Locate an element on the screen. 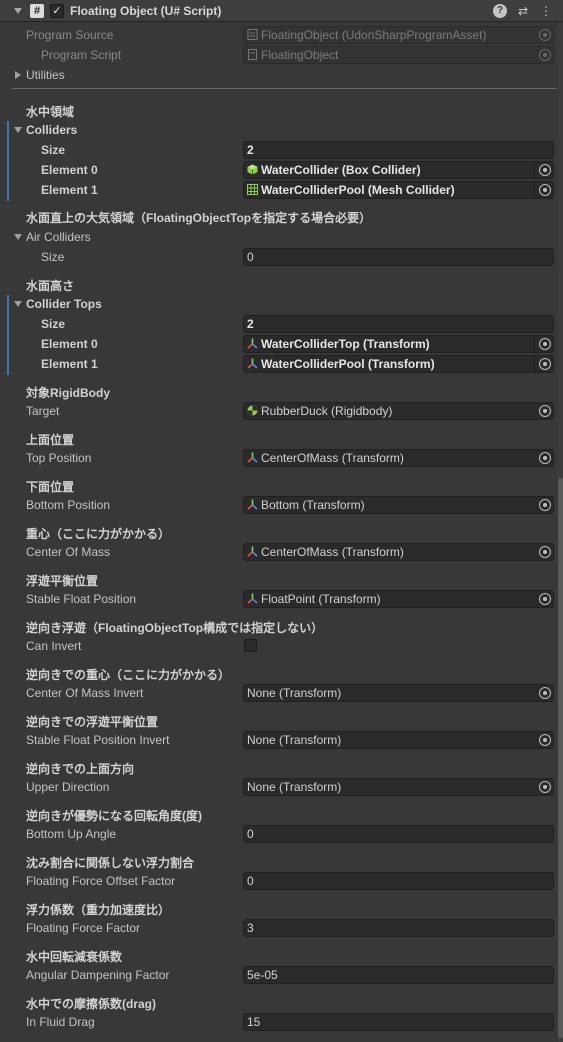 The image size is (563, 1042). offset-factor-input: 0 is located at coordinates (398, 881).